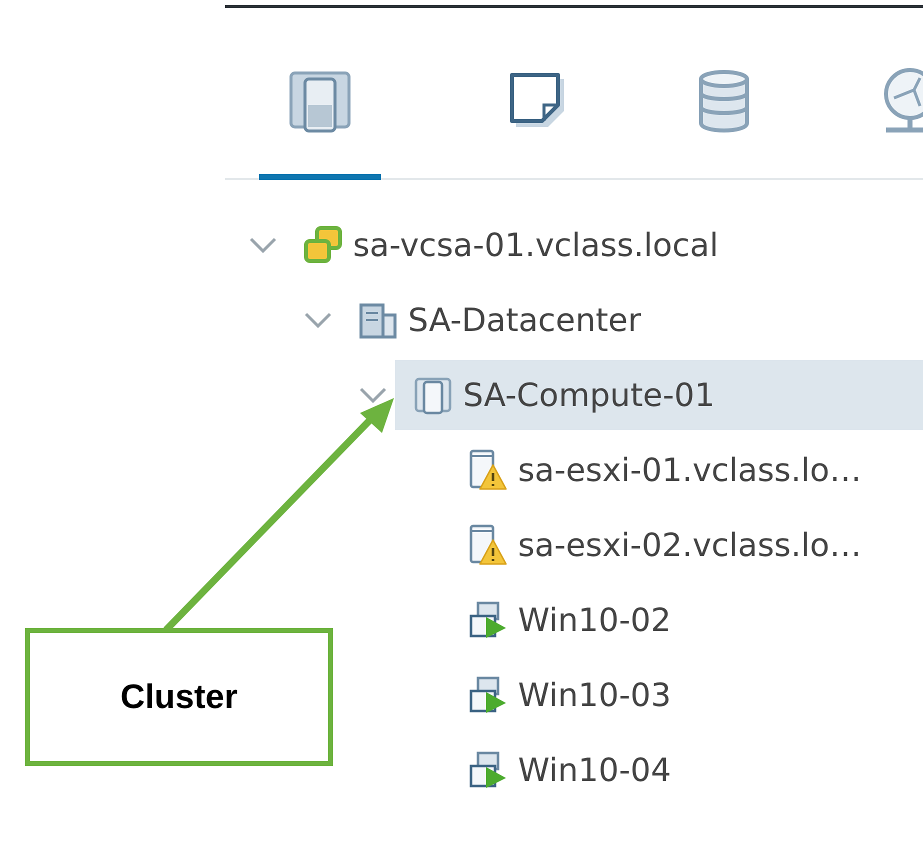  What do you see at coordinates (589, 395) in the screenshot?
I see `node-label: SA-Compute-01` at bounding box center [589, 395].